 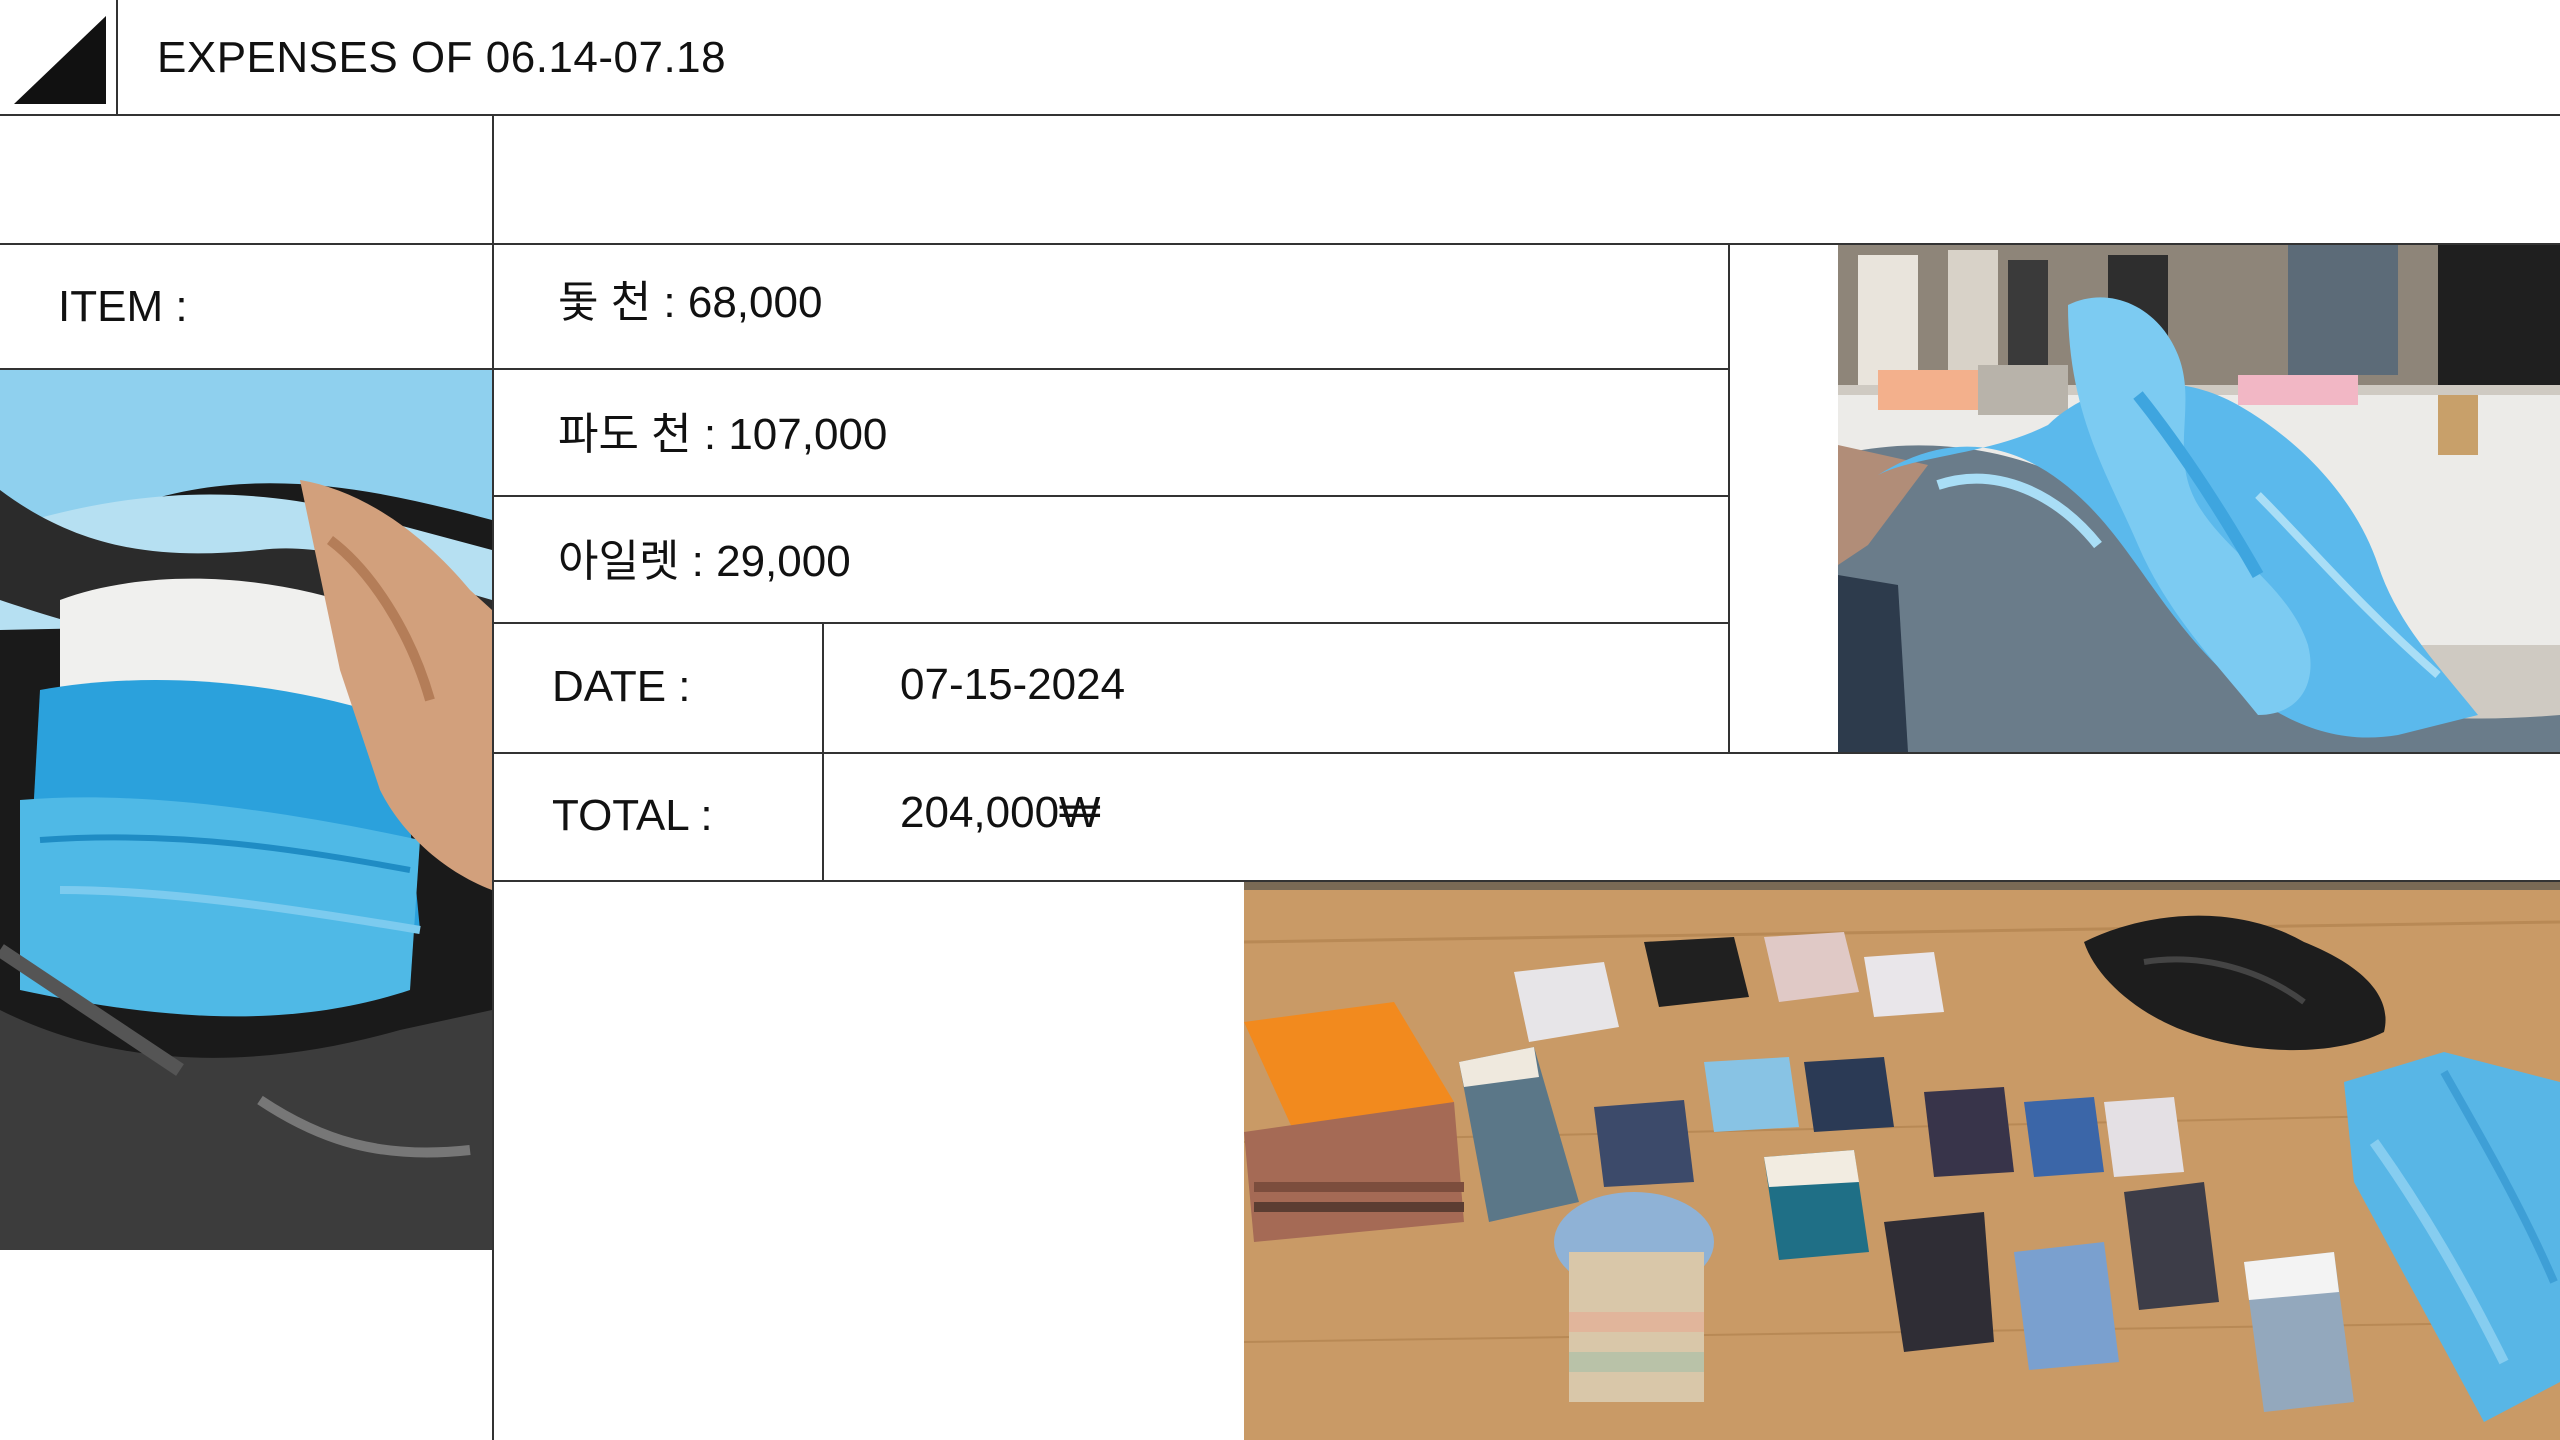 I want to click on total-value: 204,000₩, so click(x=1000, y=812).